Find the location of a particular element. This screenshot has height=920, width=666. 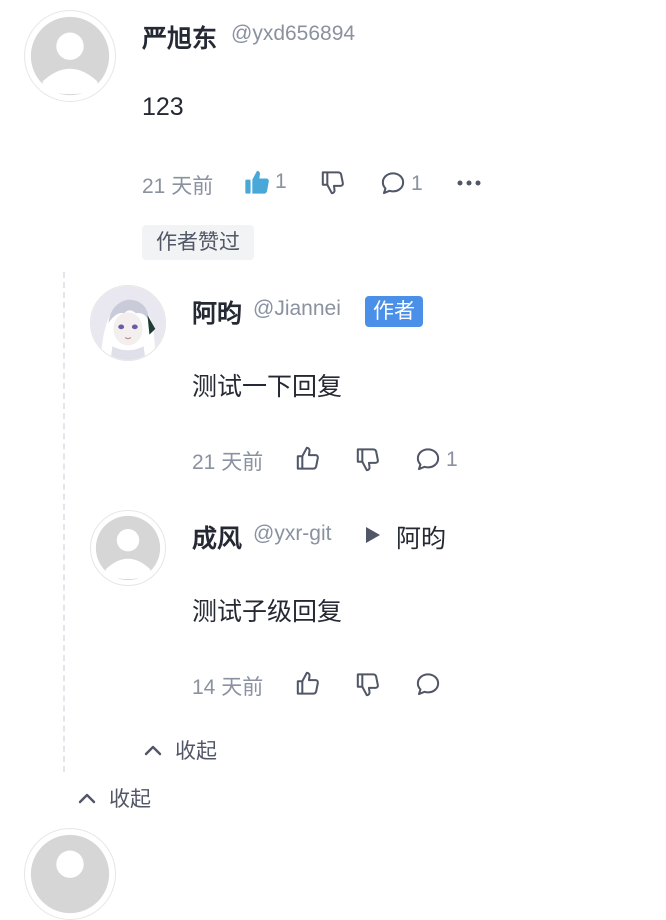

comment-content: 123 is located at coordinates (163, 107).